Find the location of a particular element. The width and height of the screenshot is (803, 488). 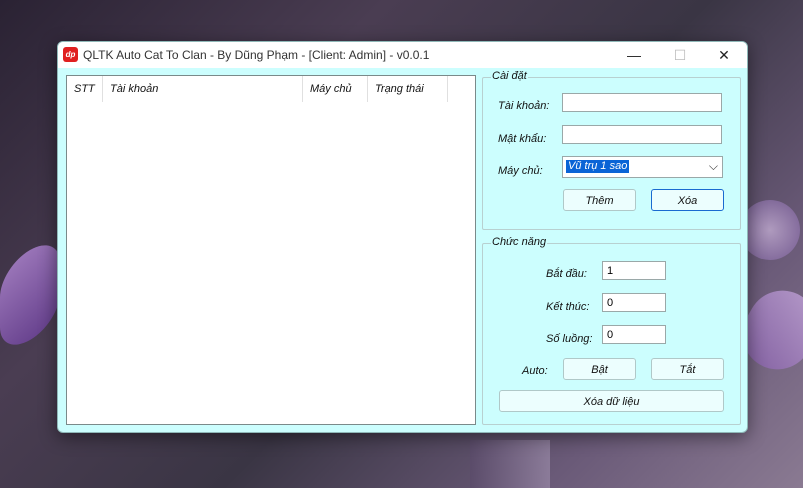

column-header-status: Trạng thái is located at coordinates (408, 89).